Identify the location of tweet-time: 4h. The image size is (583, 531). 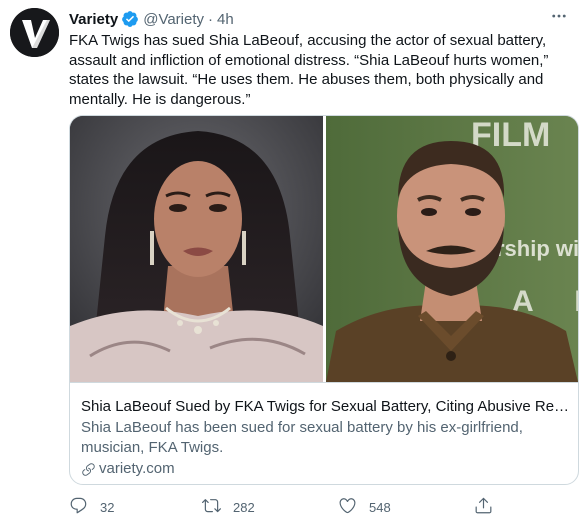
(225, 19).